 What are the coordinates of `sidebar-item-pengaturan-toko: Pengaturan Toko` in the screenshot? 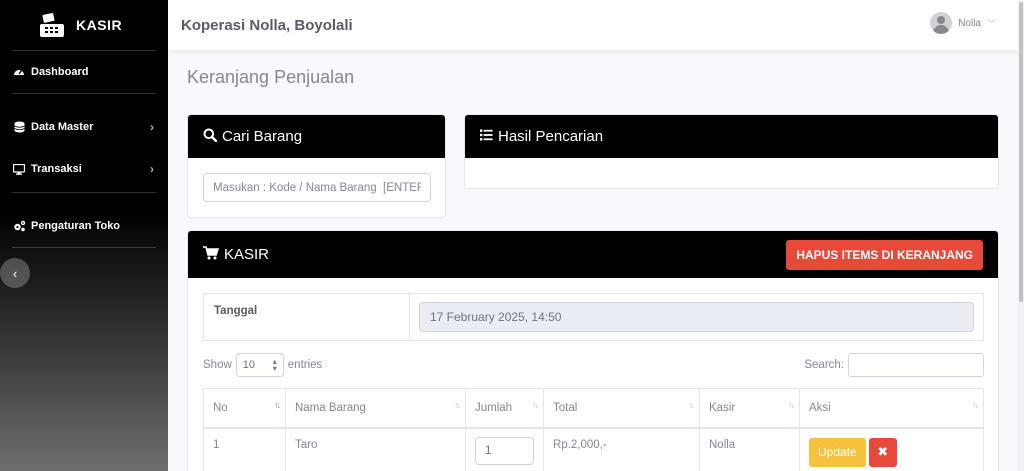 It's located at (84, 226).